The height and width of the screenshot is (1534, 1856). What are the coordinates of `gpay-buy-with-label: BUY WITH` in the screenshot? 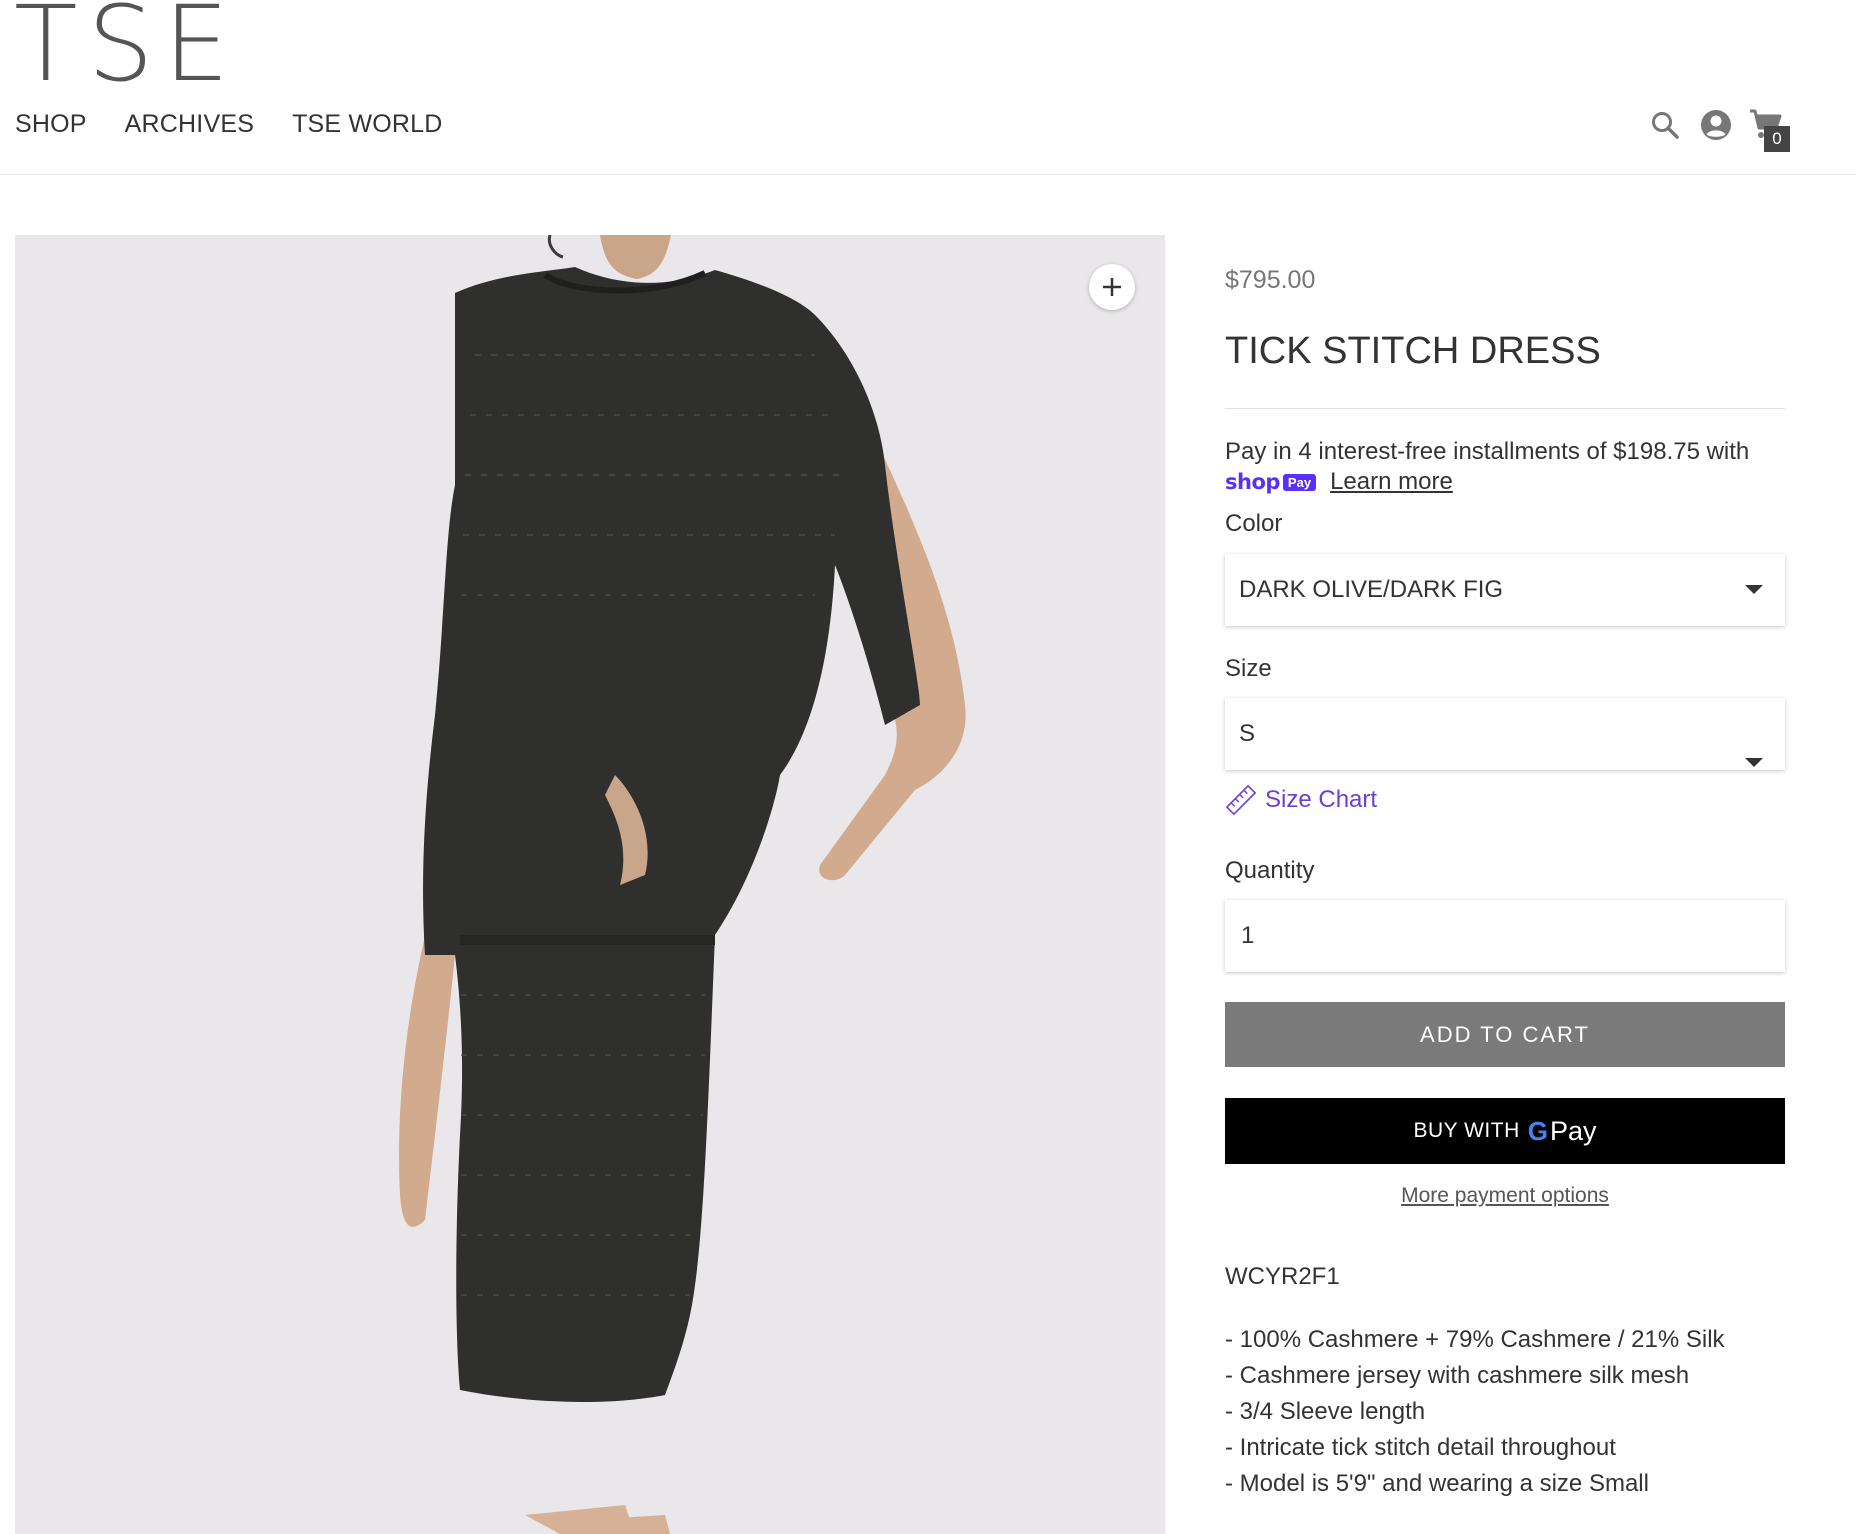 It's located at (1466, 1130).